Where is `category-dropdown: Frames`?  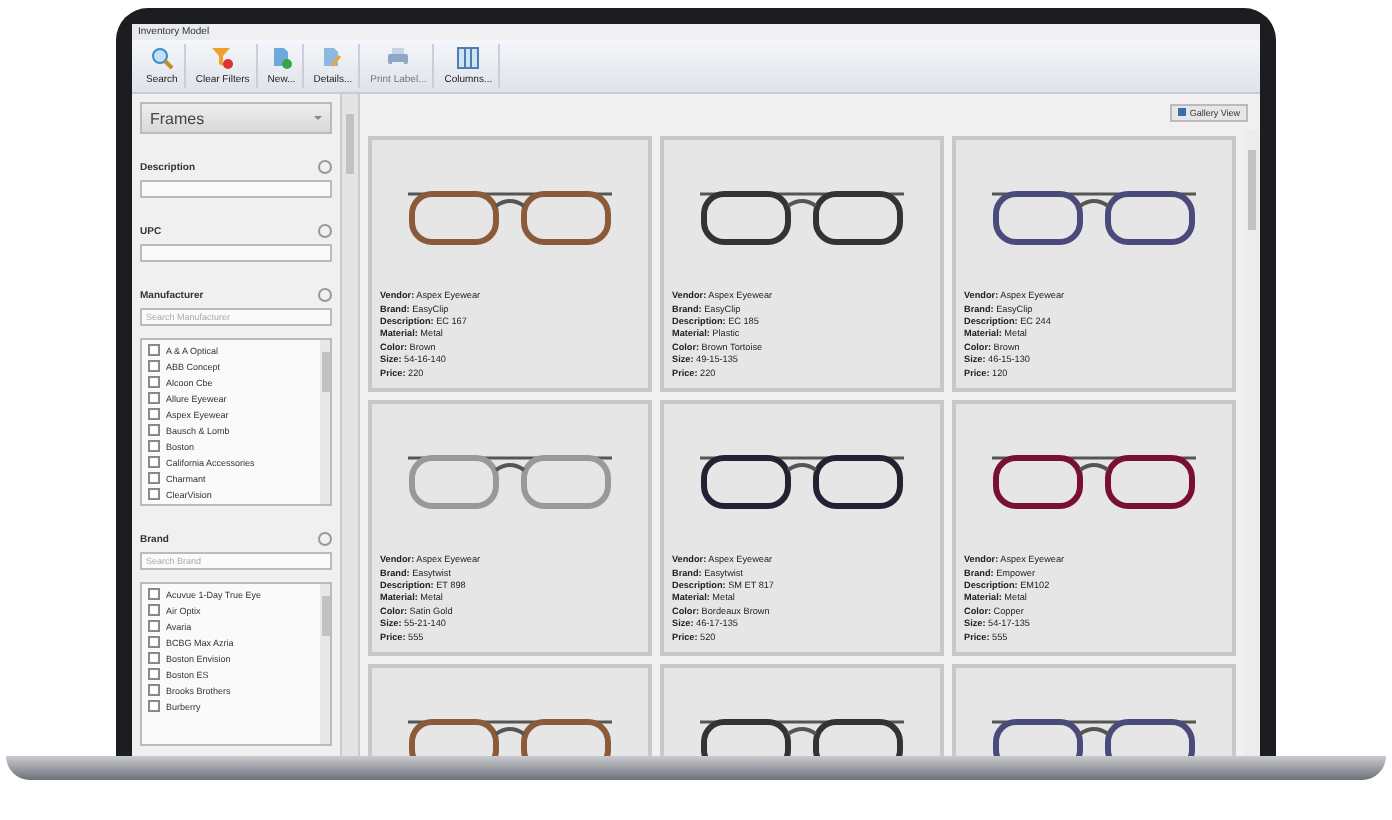 category-dropdown: Frames is located at coordinates (236, 118).